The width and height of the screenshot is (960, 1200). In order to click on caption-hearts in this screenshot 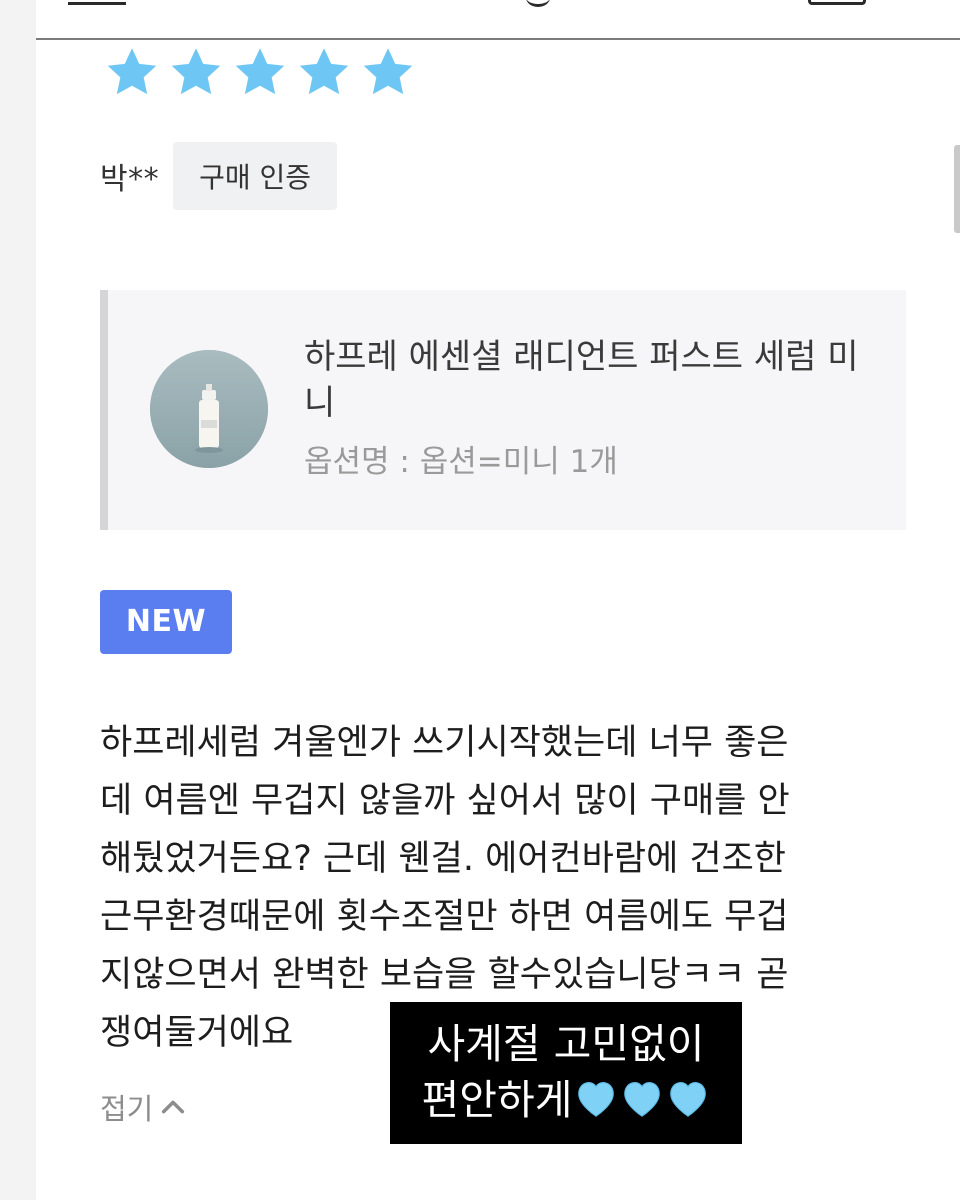, I will do `click(642, 1098)`.